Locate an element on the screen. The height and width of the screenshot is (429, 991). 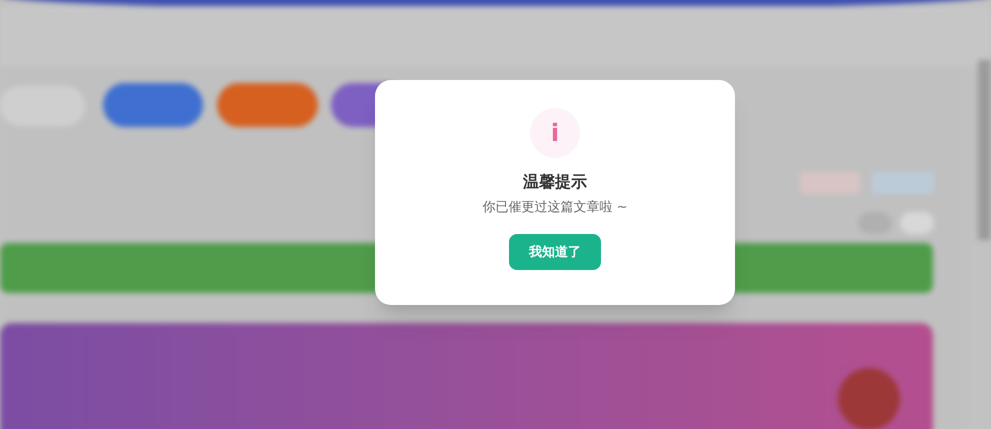
dialog-message: 你已催更过这篇文章啦 ~ is located at coordinates (555, 208).